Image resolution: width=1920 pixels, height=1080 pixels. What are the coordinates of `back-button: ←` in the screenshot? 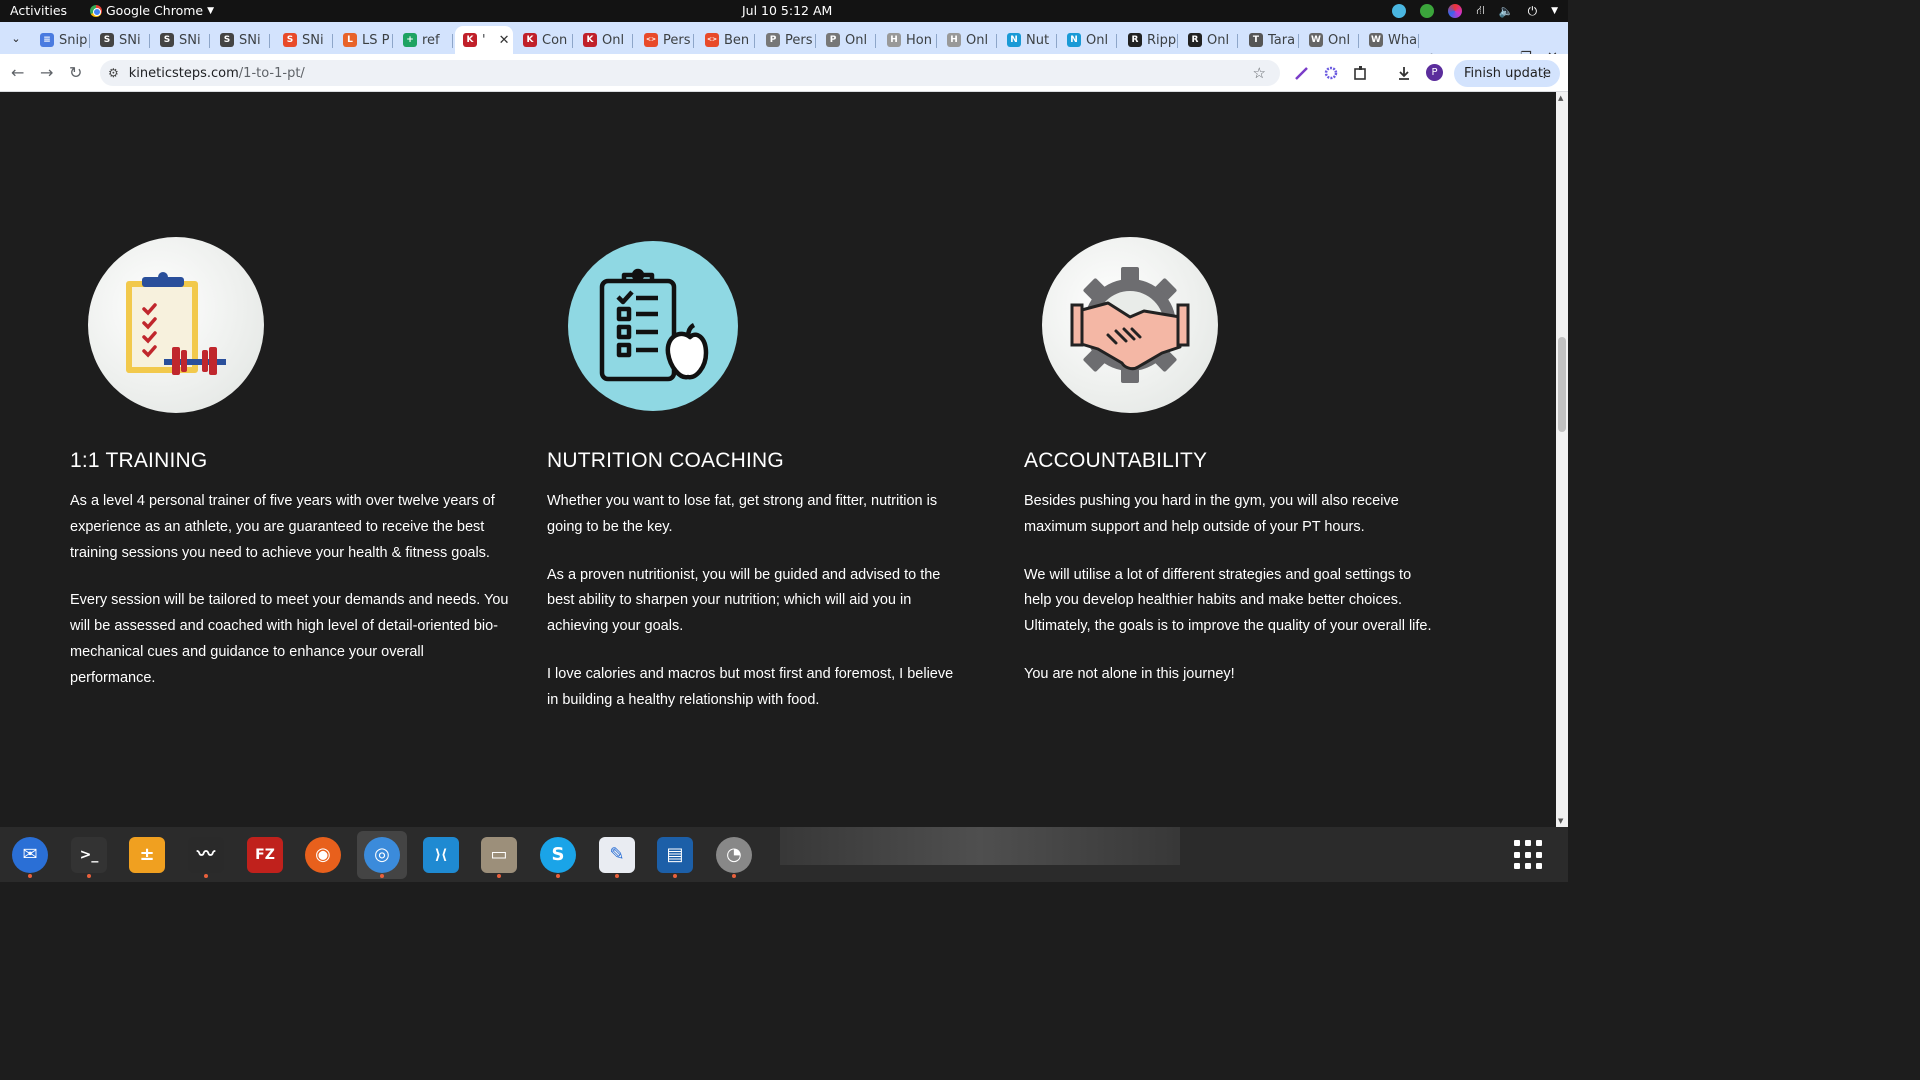 It's located at (17, 72).